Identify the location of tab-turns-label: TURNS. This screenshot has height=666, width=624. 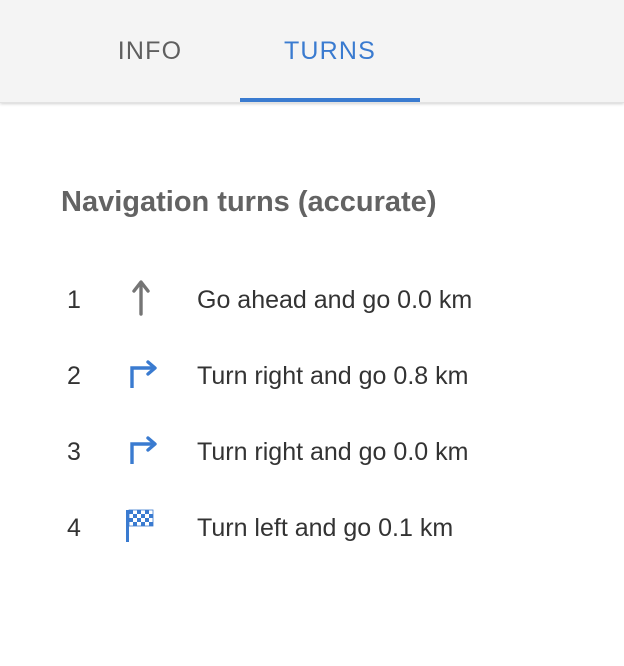
(330, 50).